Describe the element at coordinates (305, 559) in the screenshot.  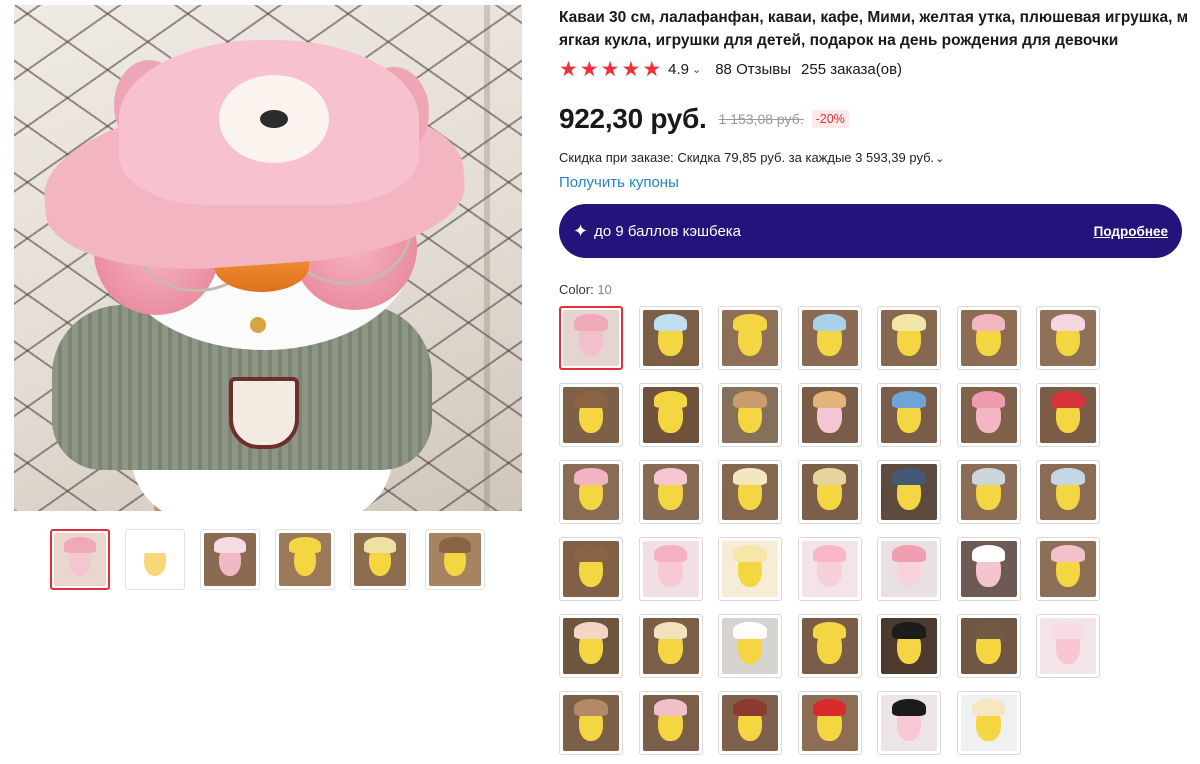
I see `thumb-yellow-duck` at that location.